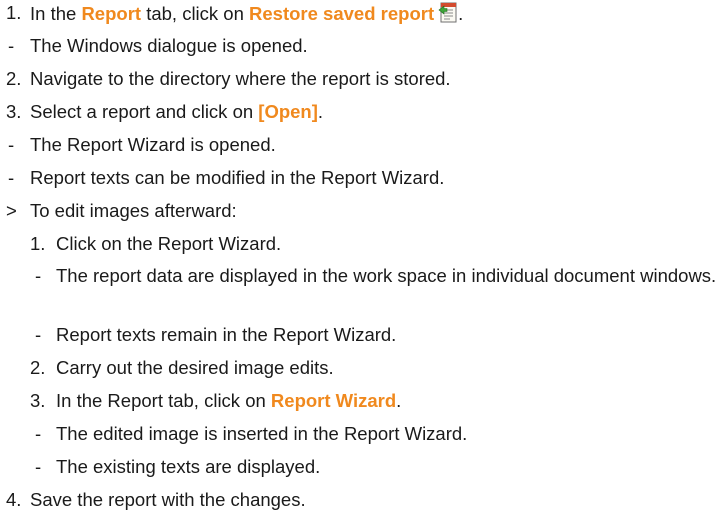 The height and width of the screenshot is (523, 724). What do you see at coordinates (342, 13) in the screenshot?
I see `restore-saved-report-label: Restore saved report` at bounding box center [342, 13].